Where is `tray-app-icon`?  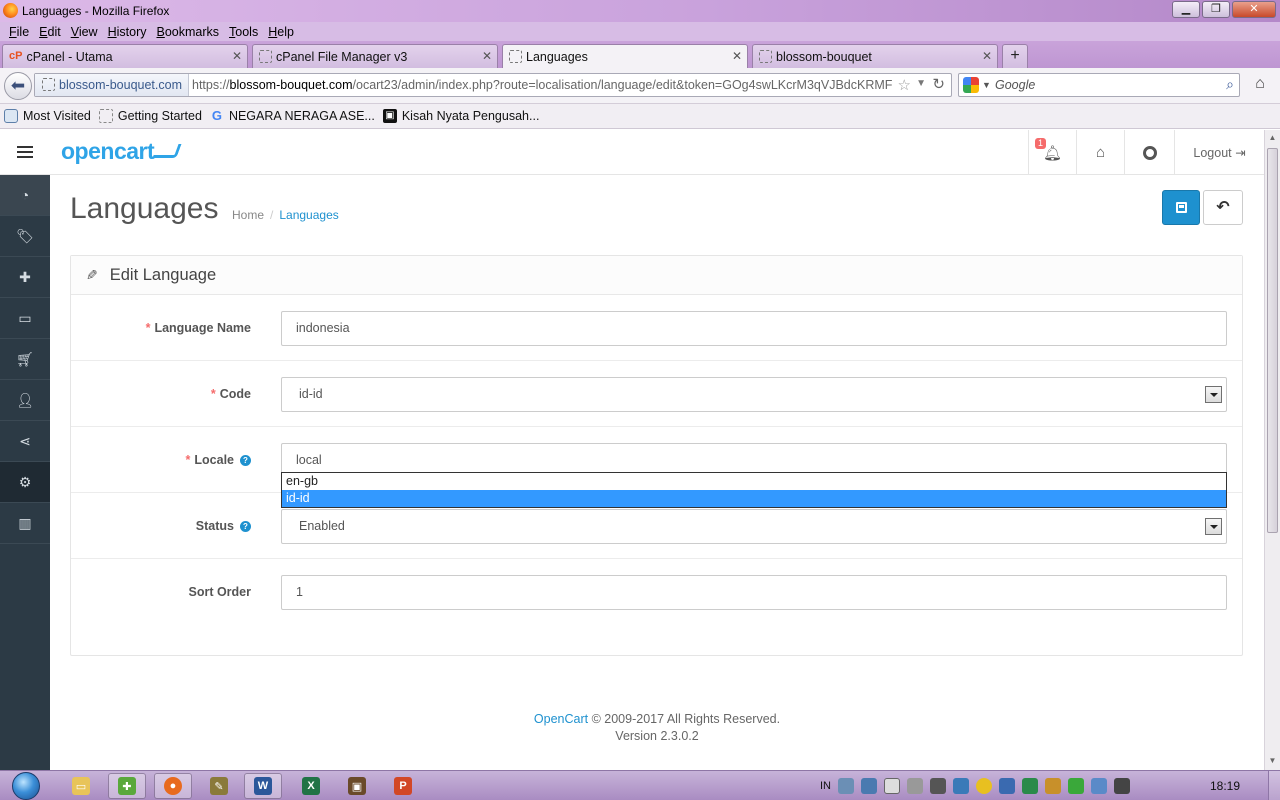 tray-app-icon is located at coordinates (869, 786).